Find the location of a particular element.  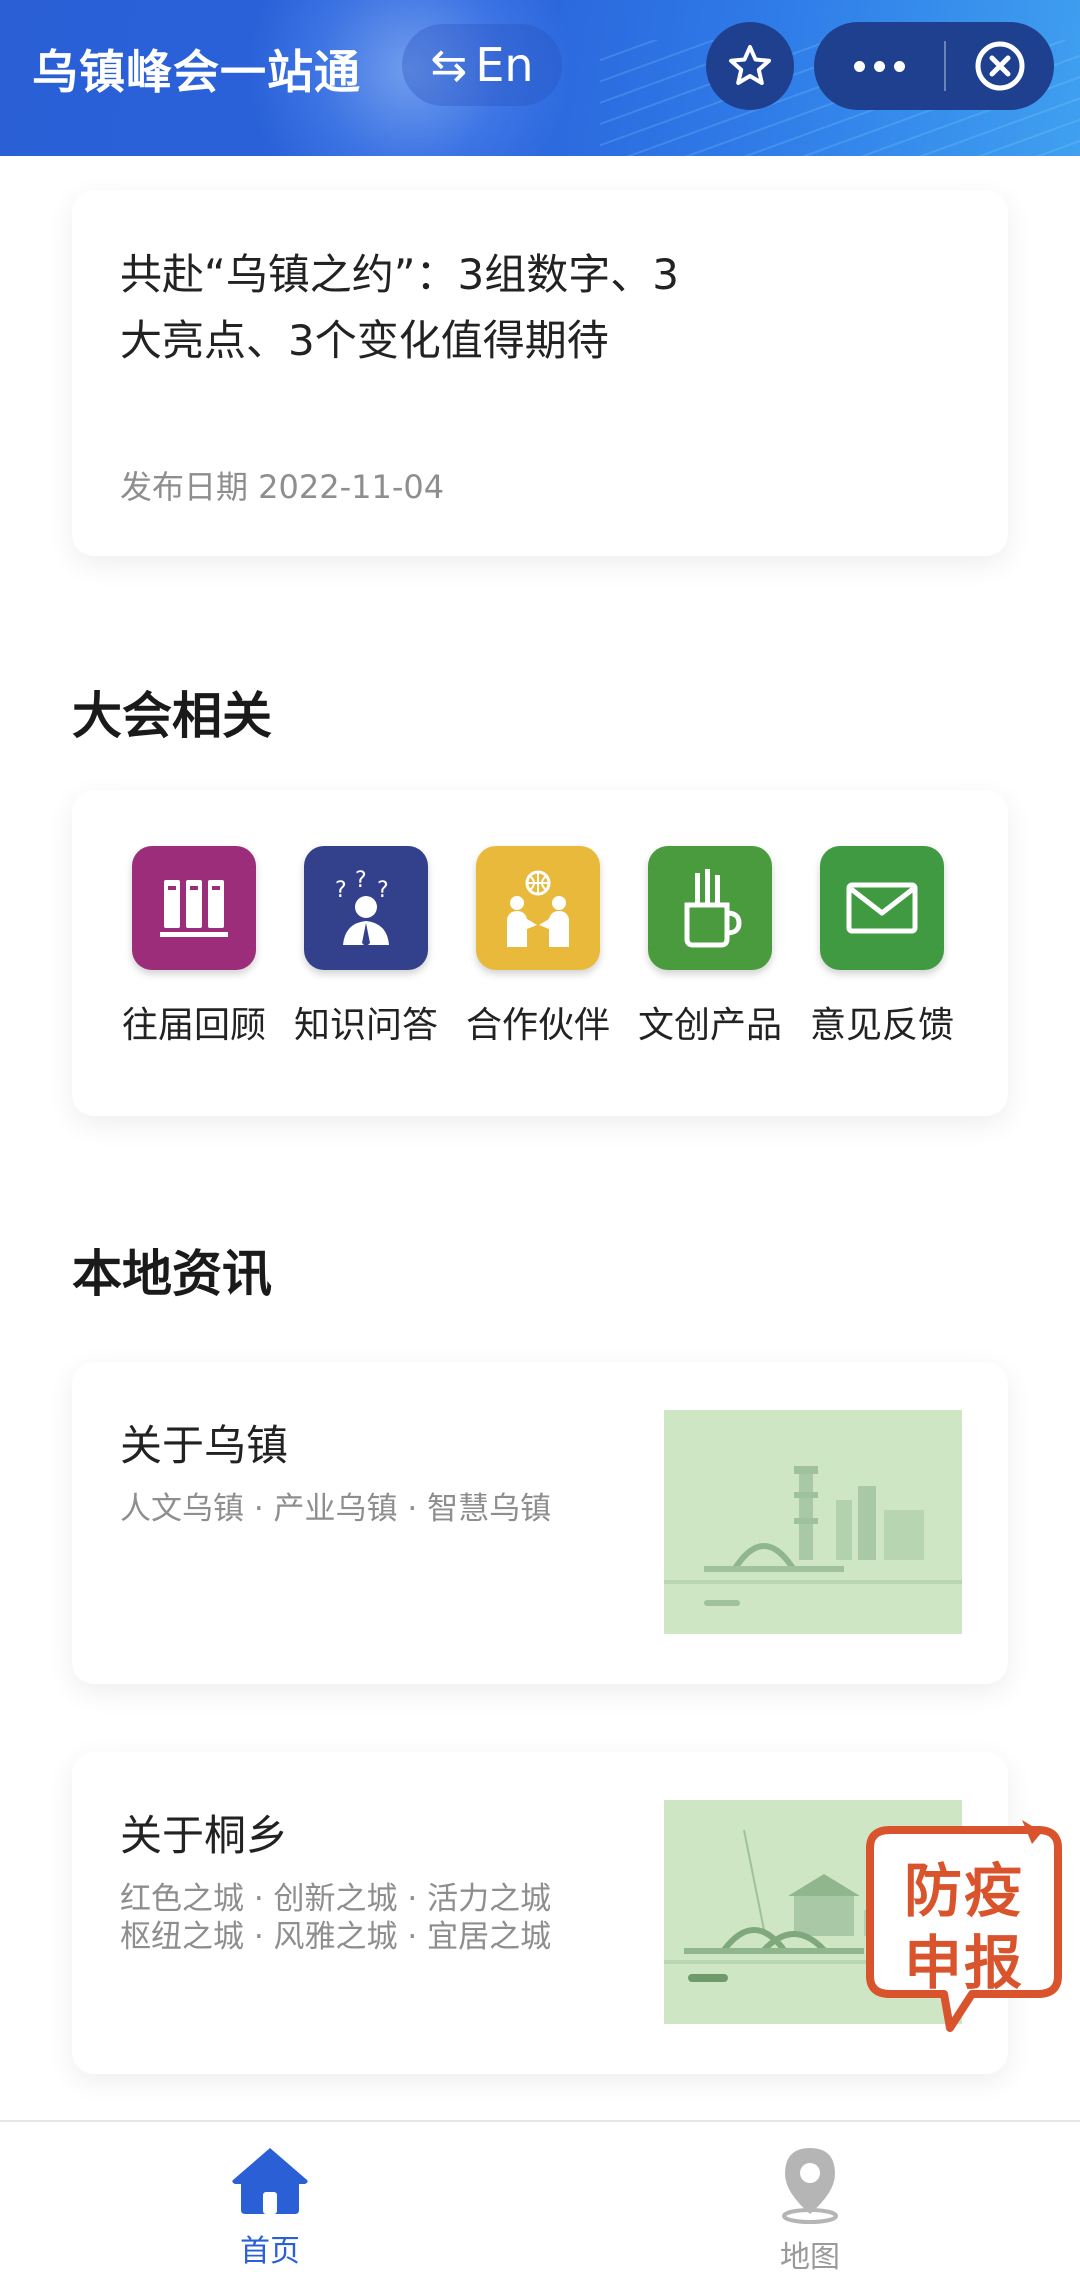

language-switch-button: ⇆ En is located at coordinates (482, 65).